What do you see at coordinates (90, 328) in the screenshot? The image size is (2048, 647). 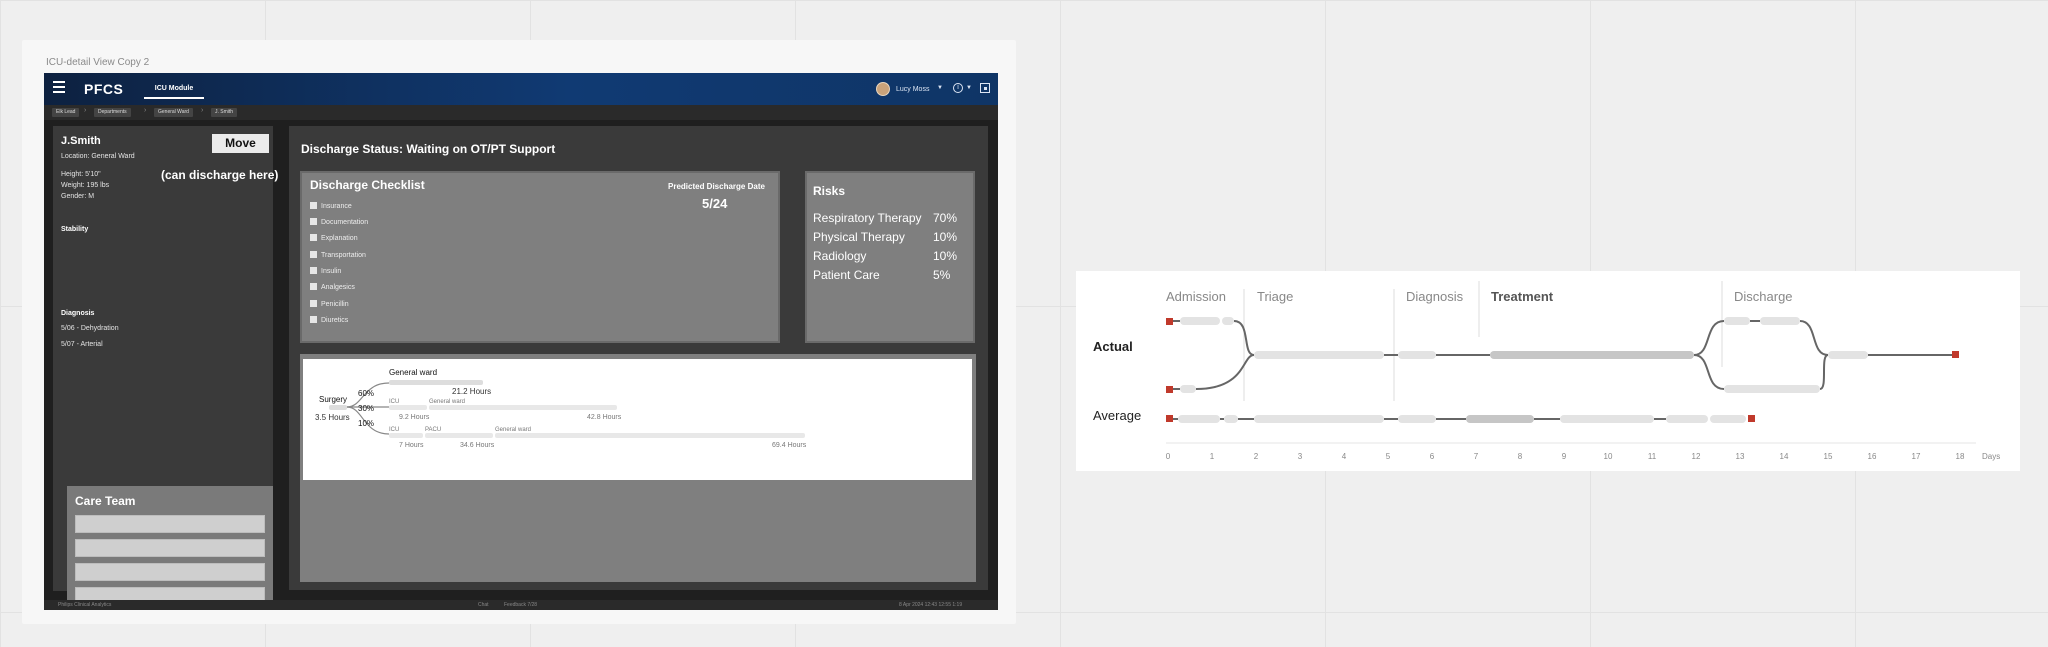 I see `diagnosis-item: 5/06 - Dehydration` at bounding box center [90, 328].